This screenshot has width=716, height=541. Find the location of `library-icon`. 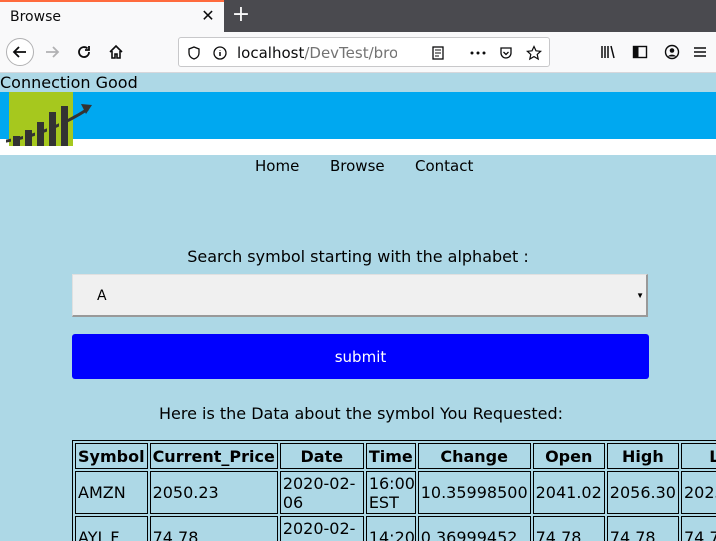

library-icon is located at coordinates (608, 52).